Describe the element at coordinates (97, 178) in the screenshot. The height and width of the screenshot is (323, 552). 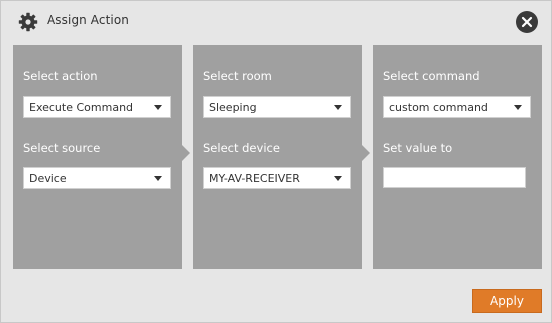
I see `source-select: Device` at that location.